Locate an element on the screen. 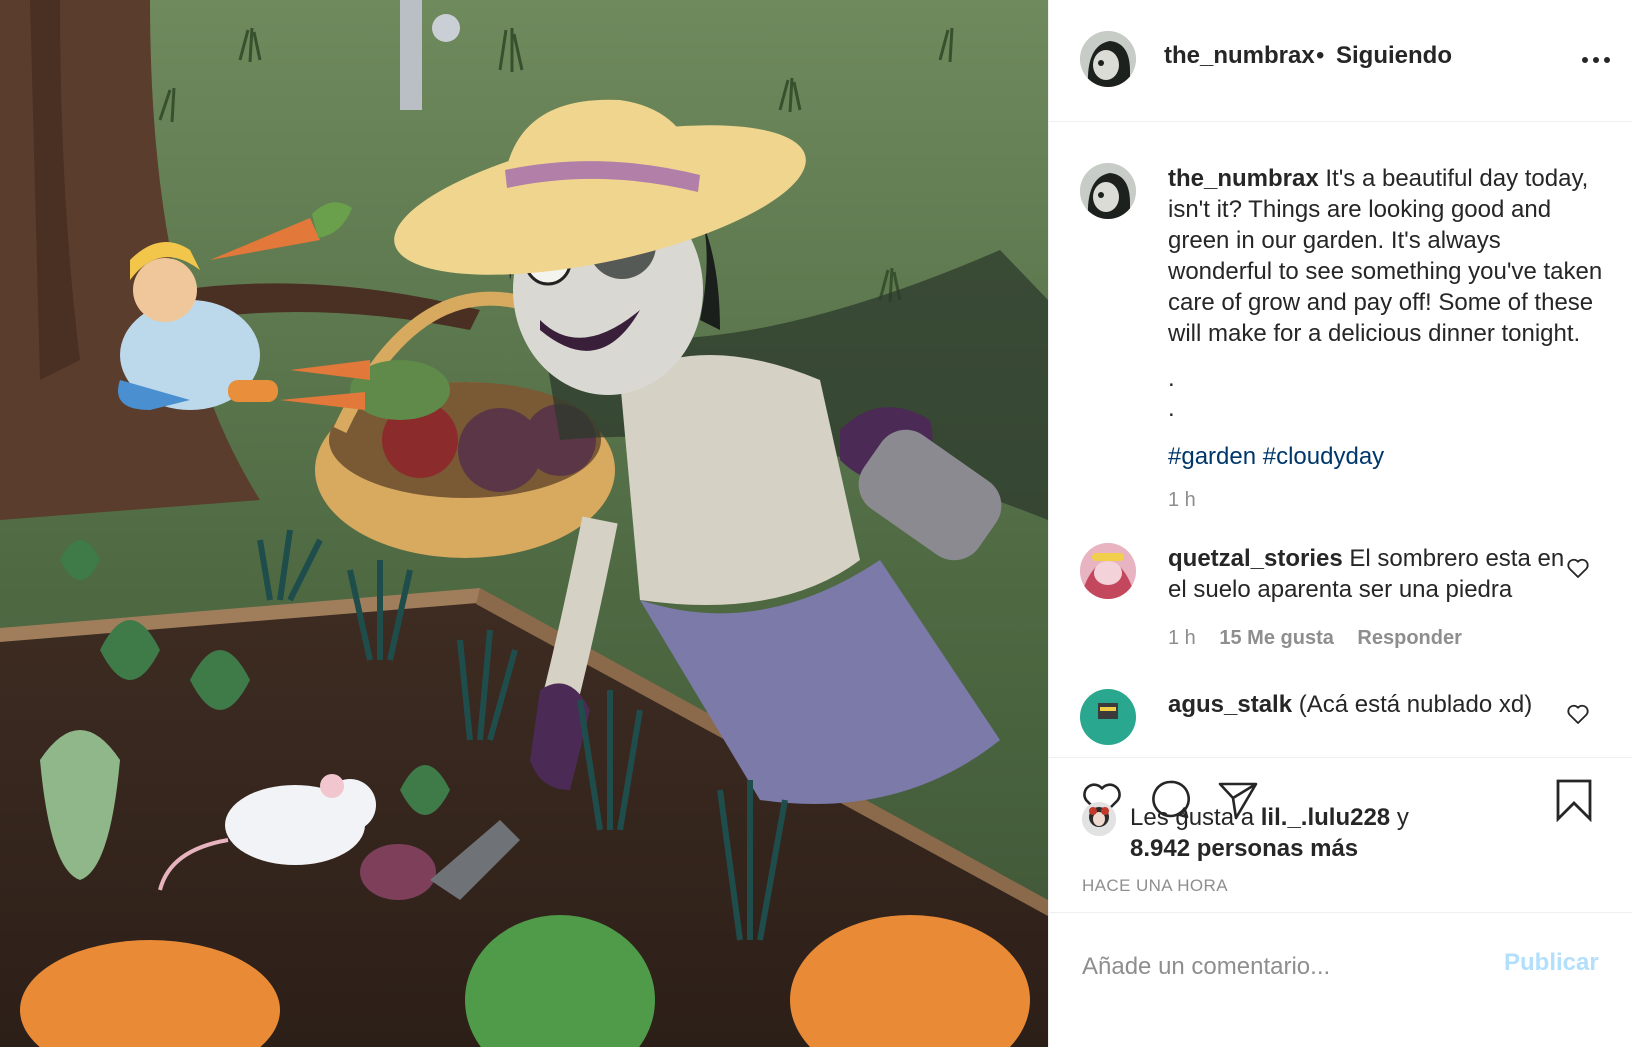 This screenshot has height=1048, width=1632. post-header: the_numbrax • Siguiendo is located at coordinates (1340, 61).